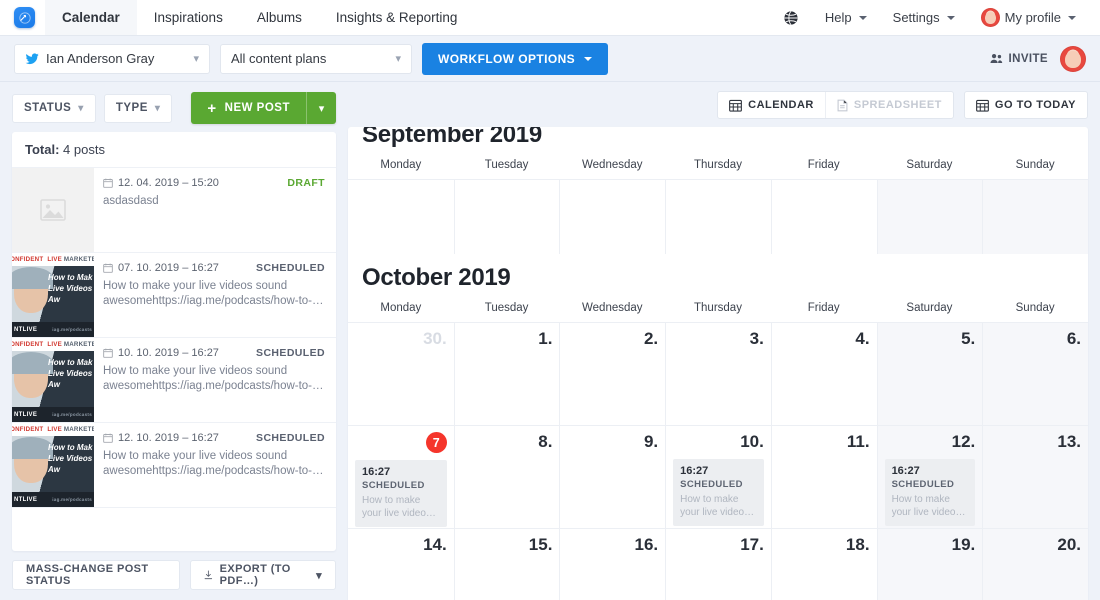 Image resolution: width=1100 pixels, height=600 pixels. What do you see at coordinates (32, 290) in the screenshot?
I see `person-photo` at bounding box center [32, 290].